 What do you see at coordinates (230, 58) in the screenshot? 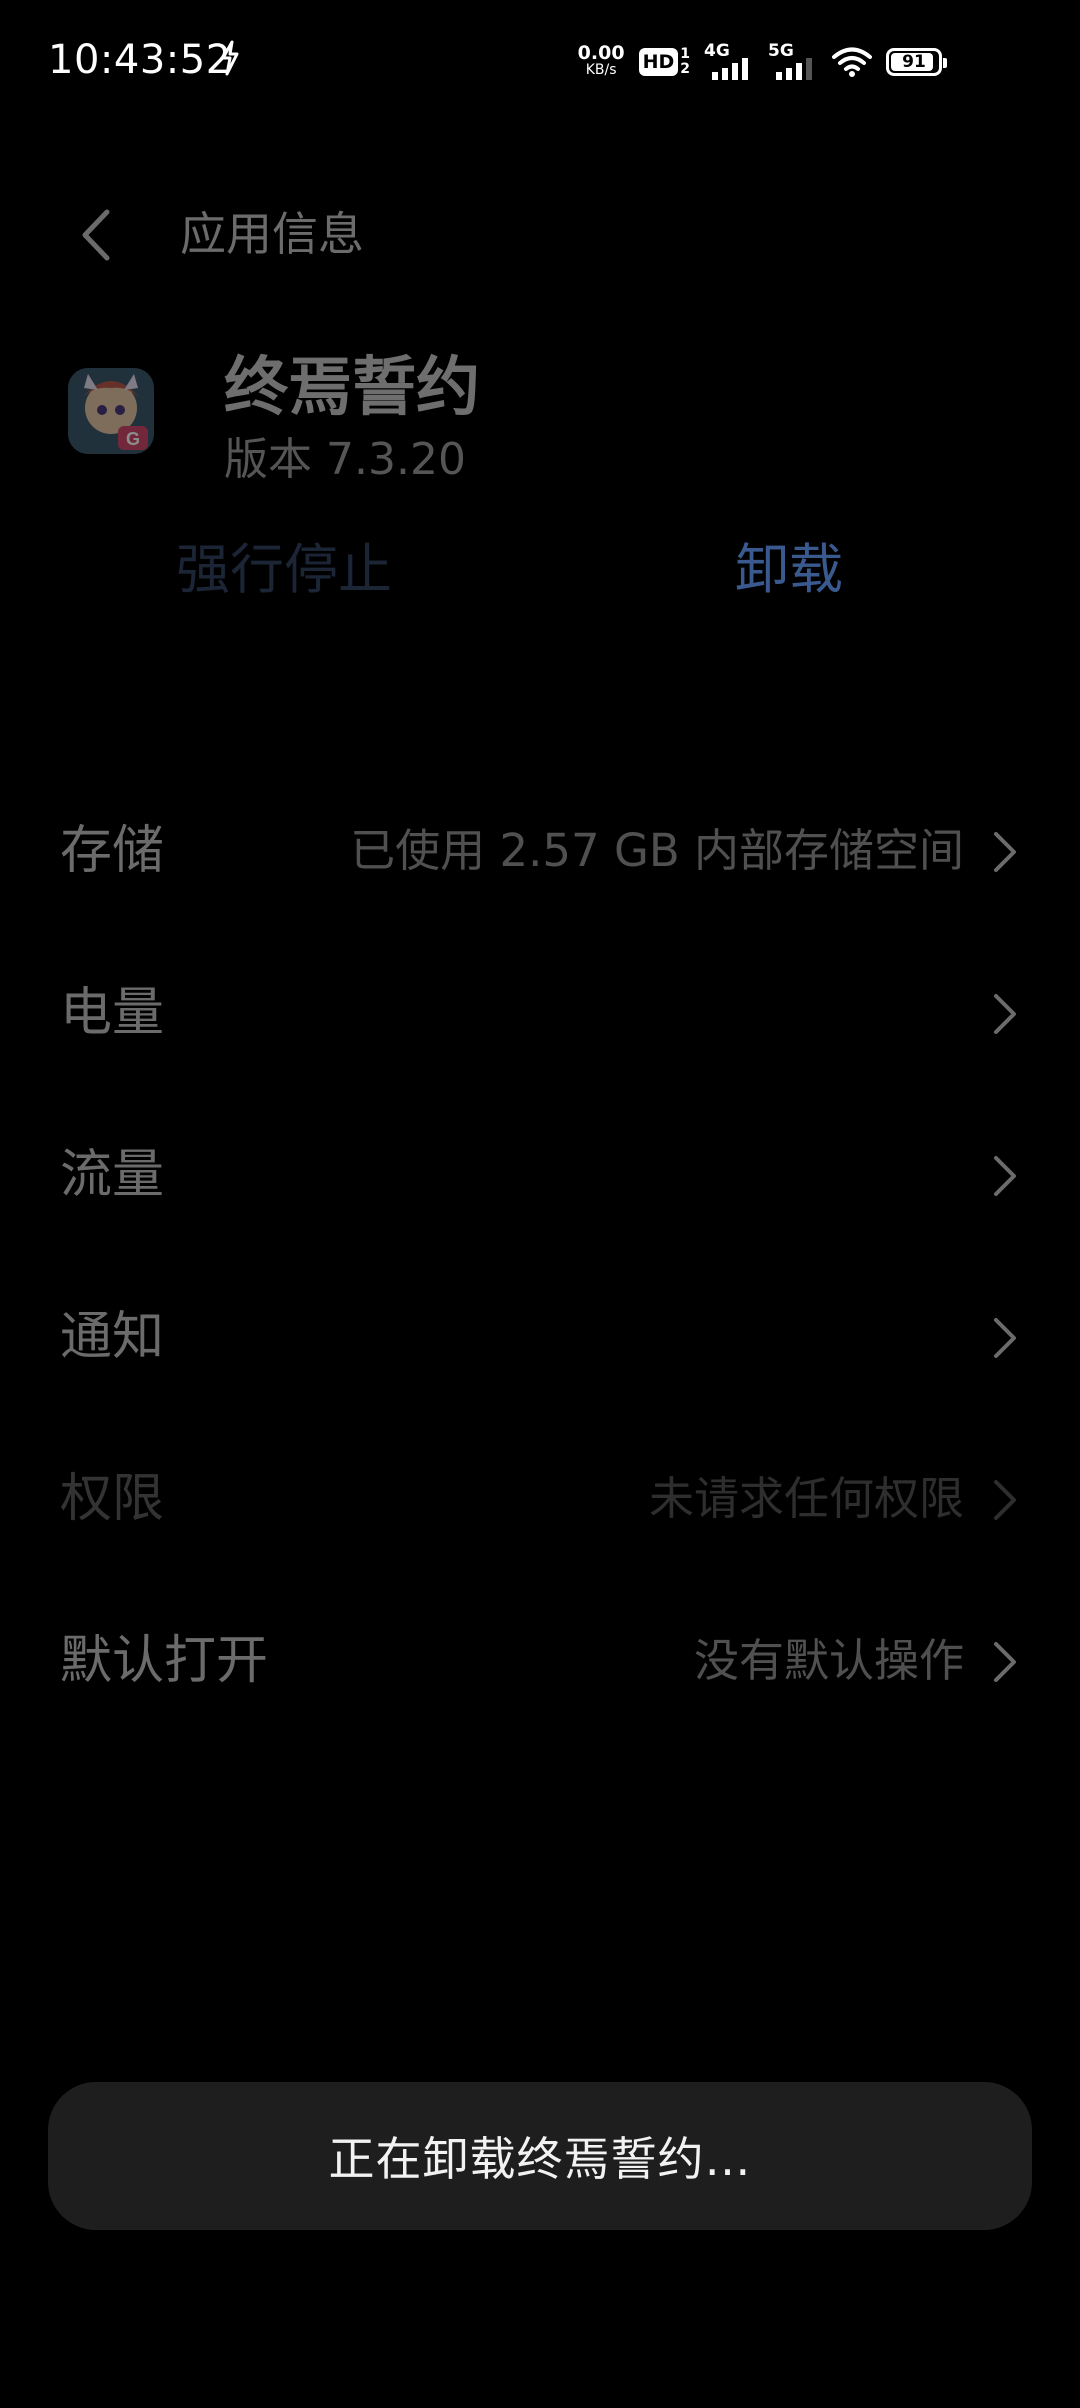
I see `charging-bolt-icon` at bounding box center [230, 58].